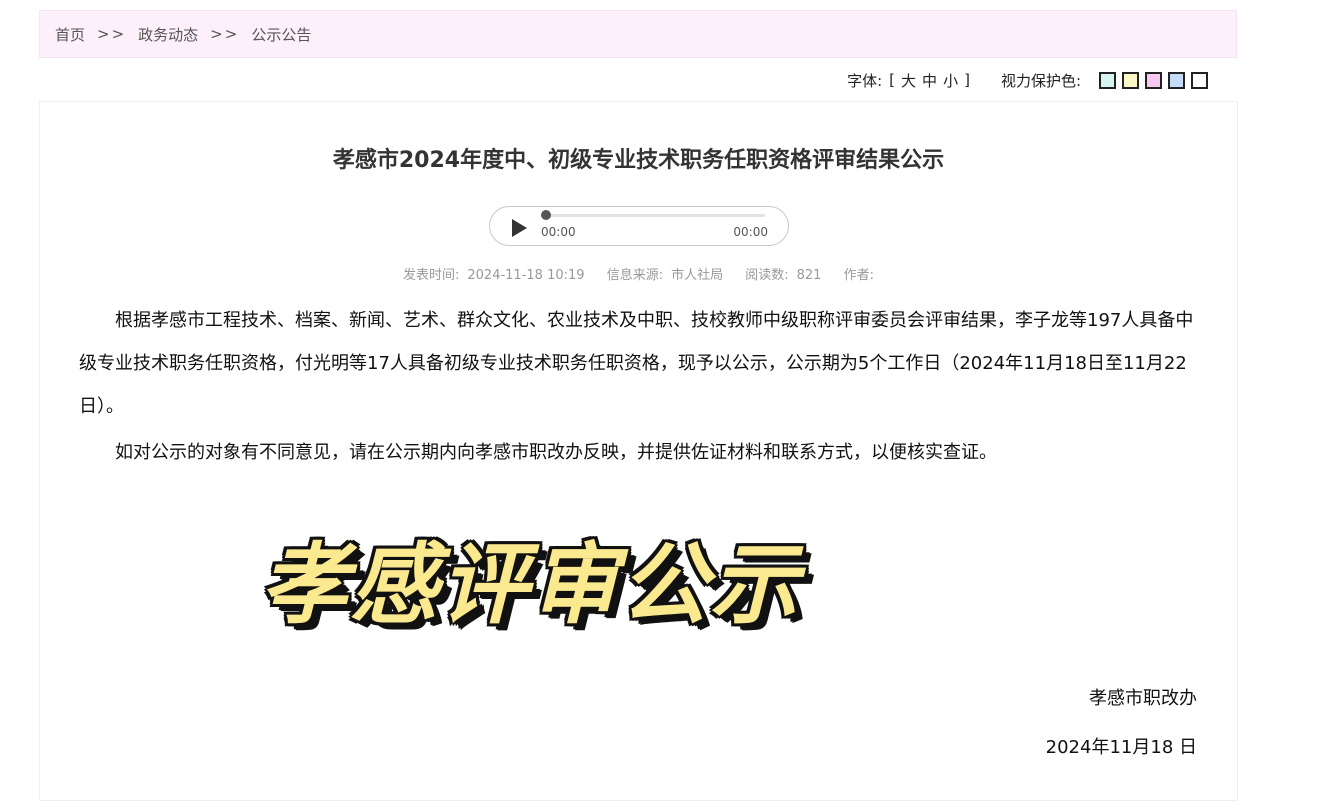 This screenshot has width=1328, height=801. What do you see at coordinates (638, 160) in the screenshot?
I see `article-title: 孝感市2024年度中、初级专业技术职务任职资格评审结果公示` at bounding box center [638, 160].